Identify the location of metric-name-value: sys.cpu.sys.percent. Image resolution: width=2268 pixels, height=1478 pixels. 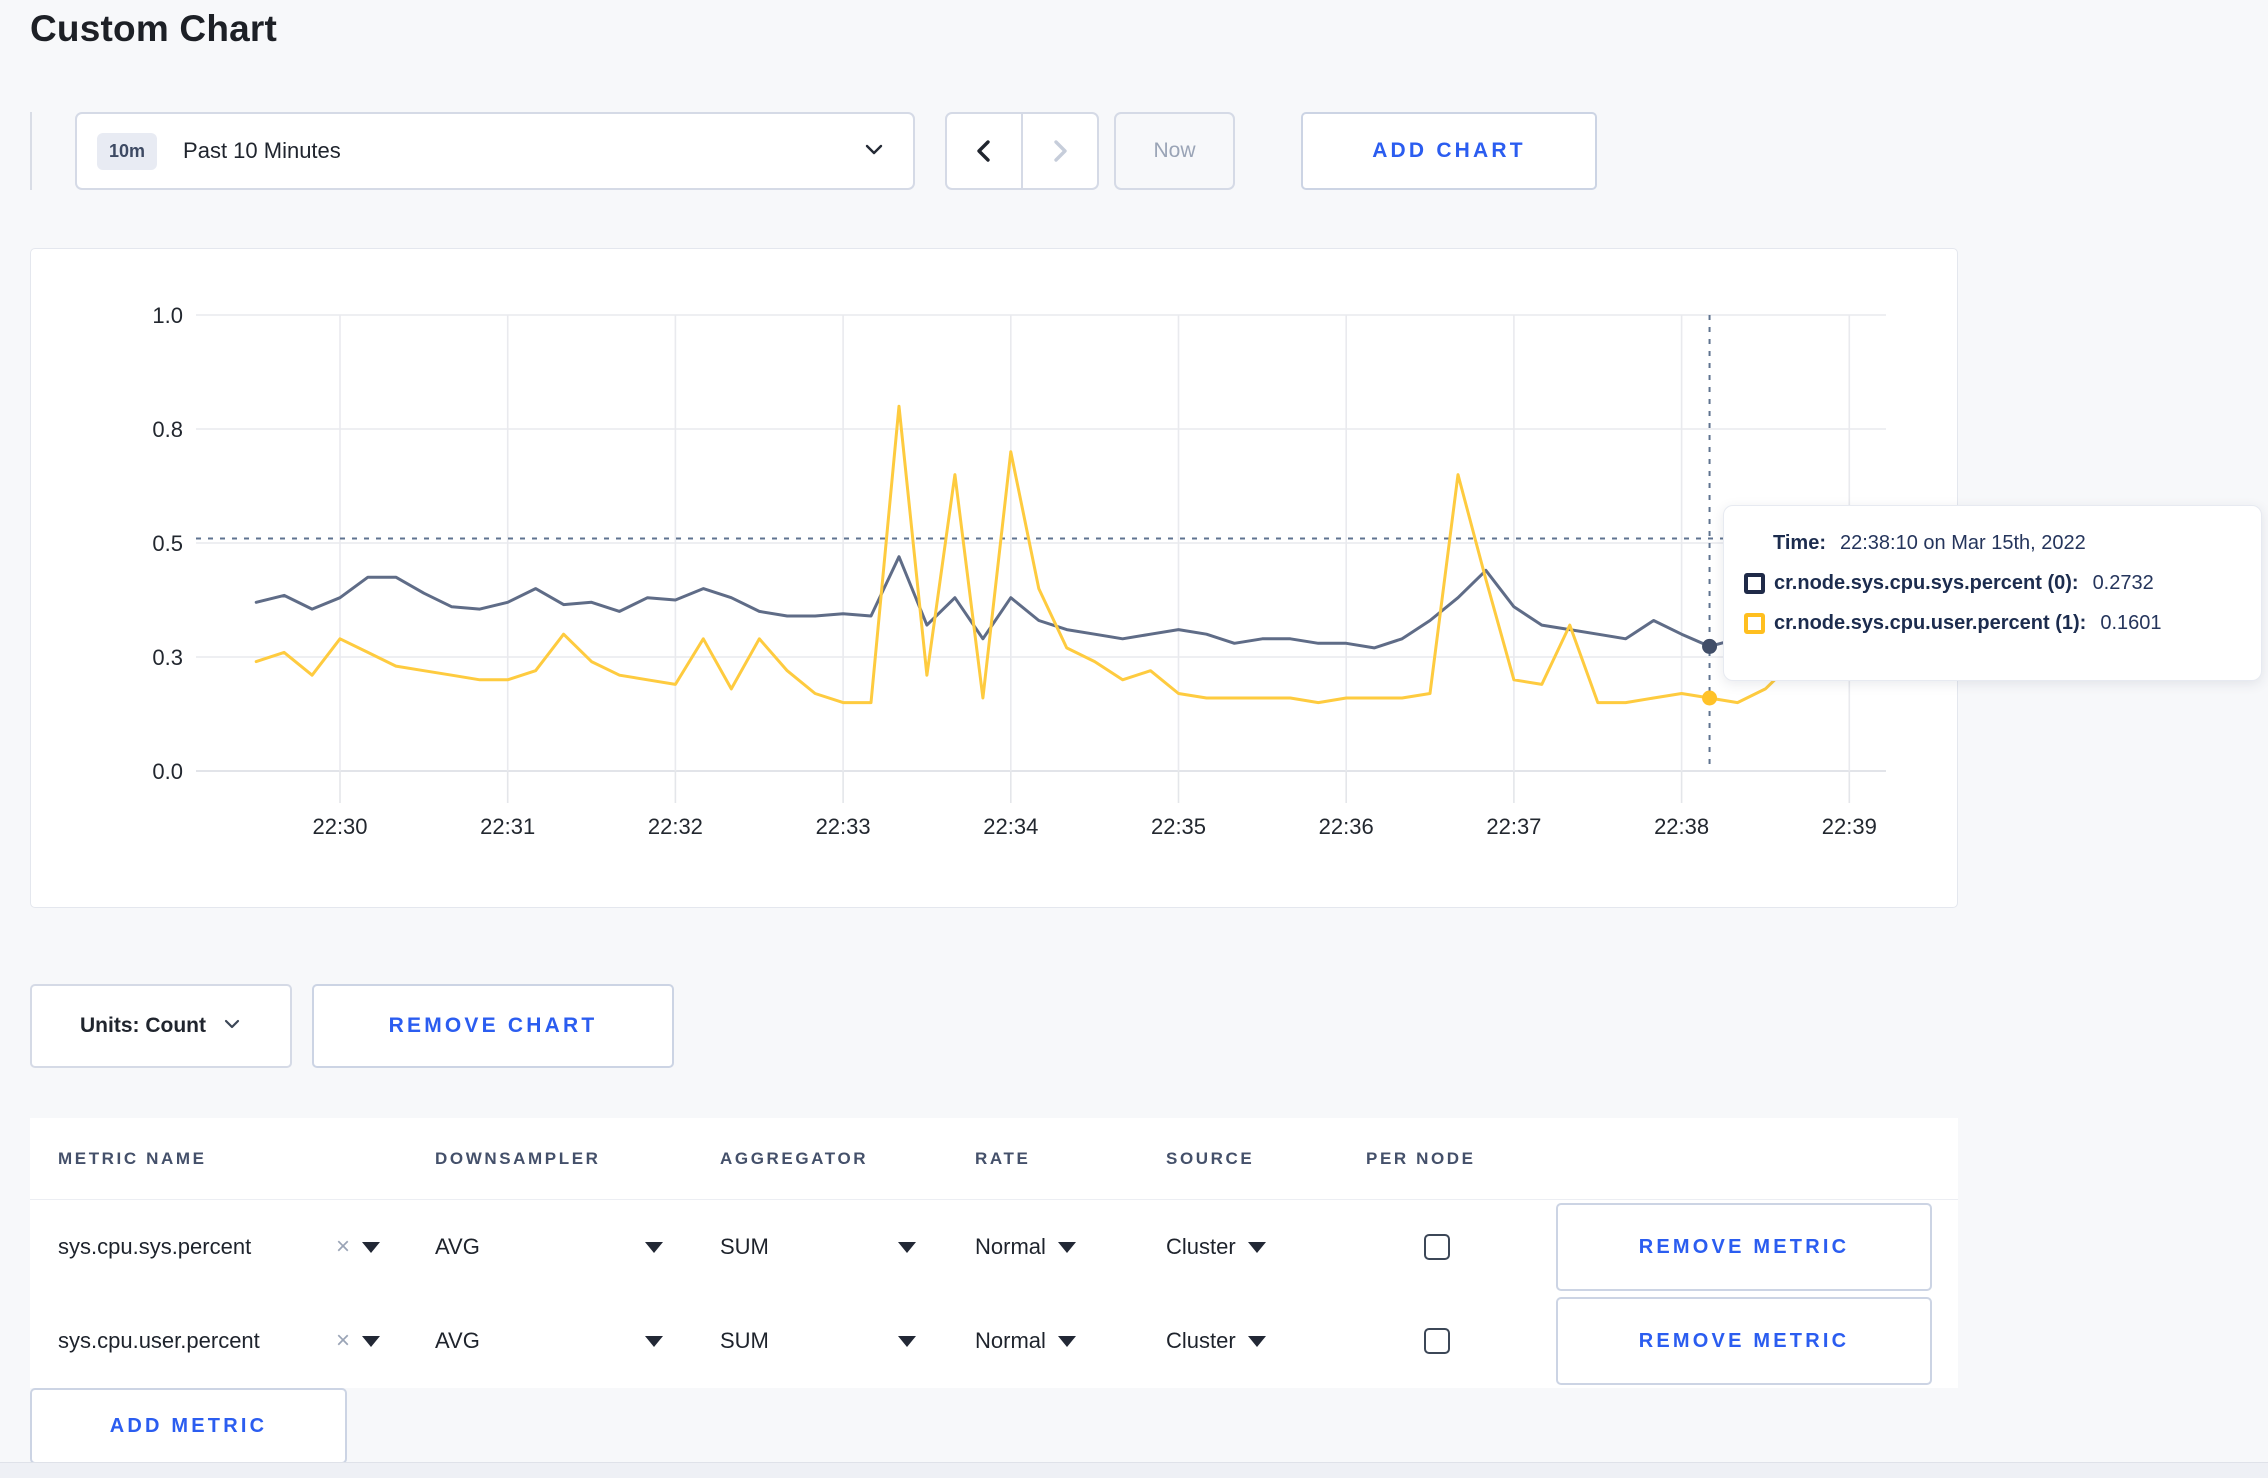
(155, 1246).